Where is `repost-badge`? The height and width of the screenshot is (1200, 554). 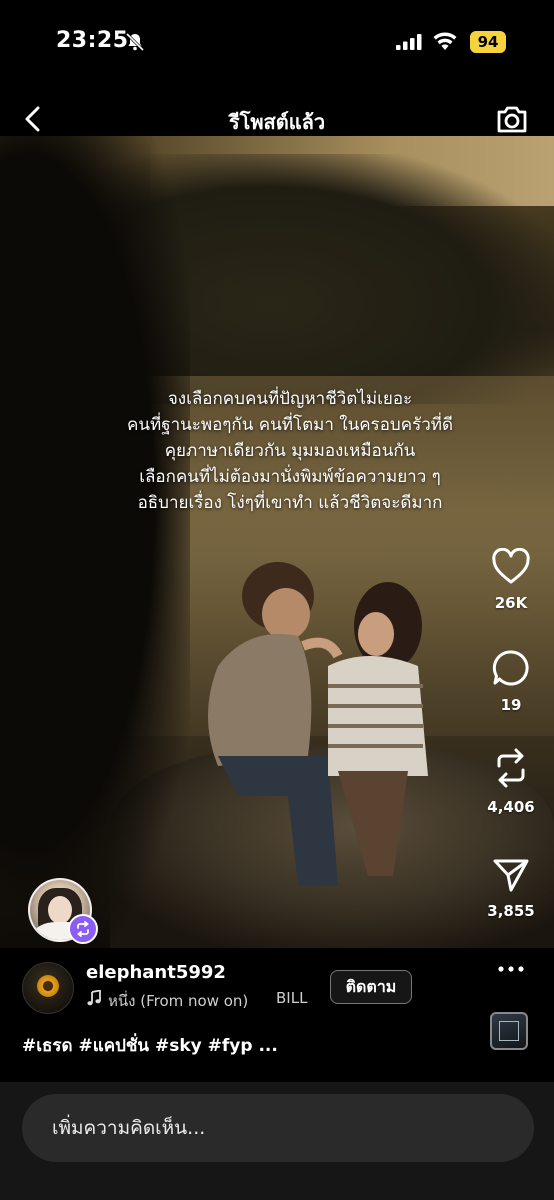 repost-badge is located at coordinates (83, 929).